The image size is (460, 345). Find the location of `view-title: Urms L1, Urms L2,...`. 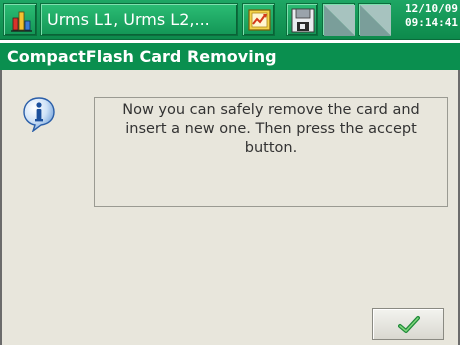

view-title: Urms L1, Urms L2,... is located at coordinates (128, 19).